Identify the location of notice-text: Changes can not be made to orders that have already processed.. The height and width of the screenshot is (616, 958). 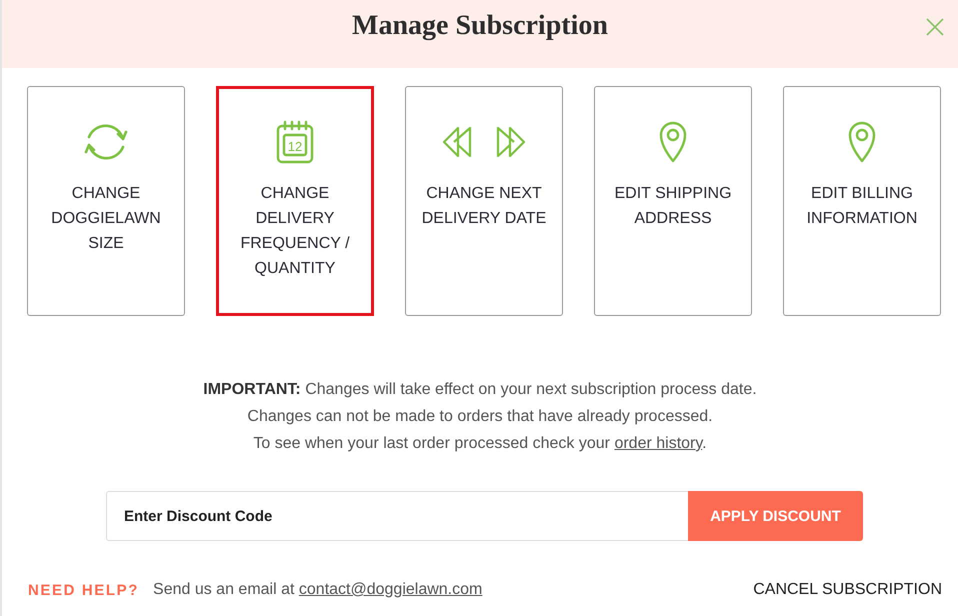
(480, 417).